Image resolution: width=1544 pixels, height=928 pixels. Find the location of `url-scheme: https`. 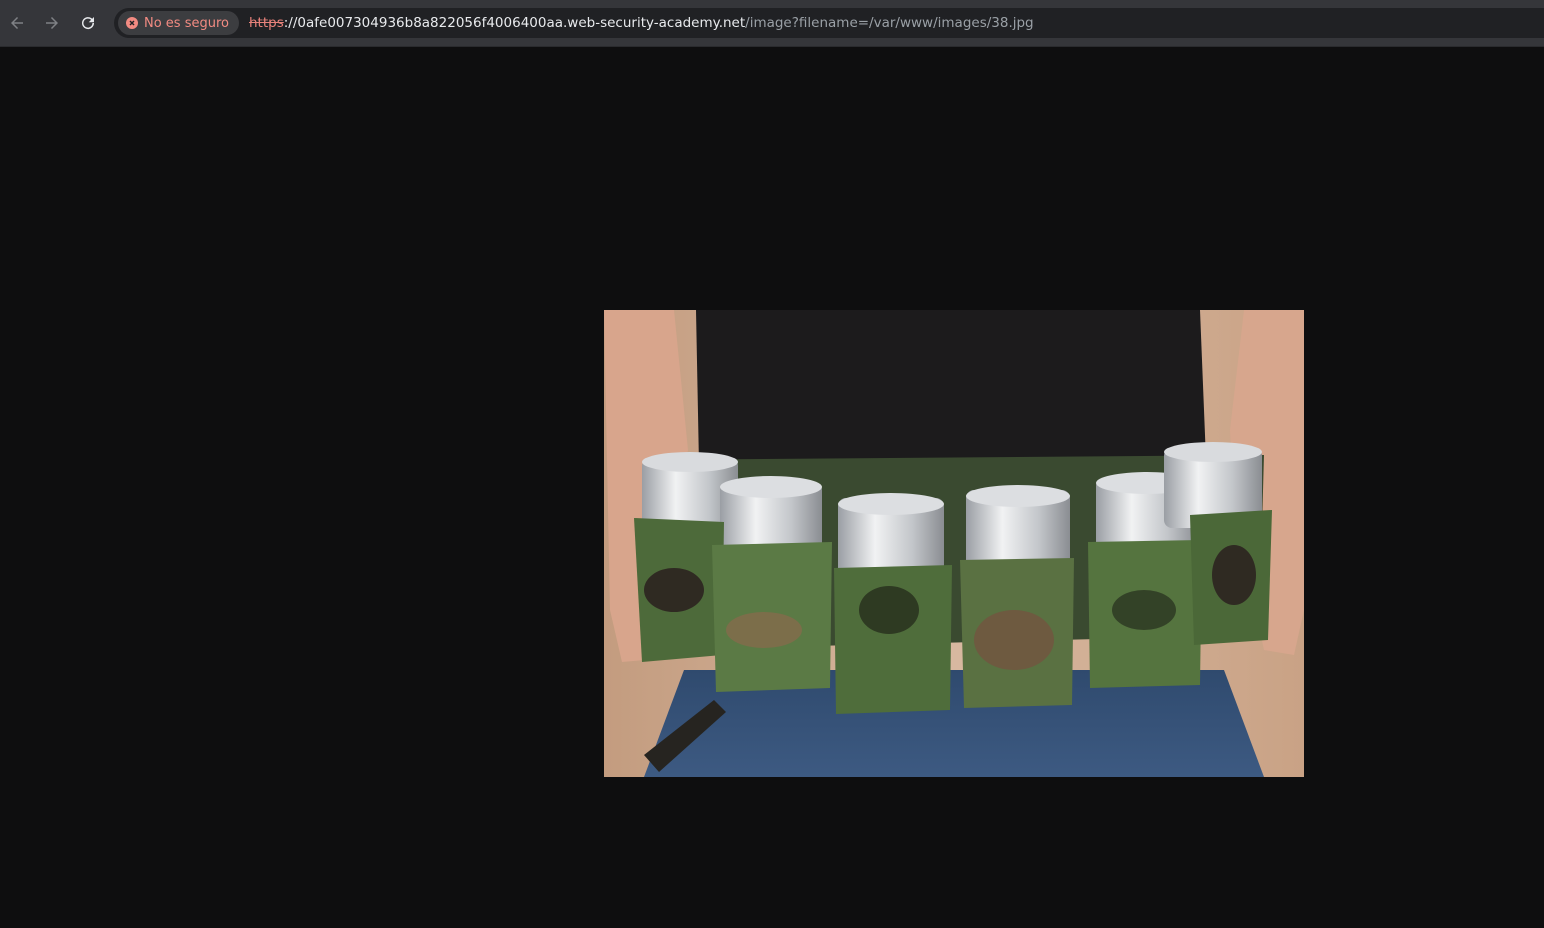

url-scheme: https is located at coordinates (266, 23).